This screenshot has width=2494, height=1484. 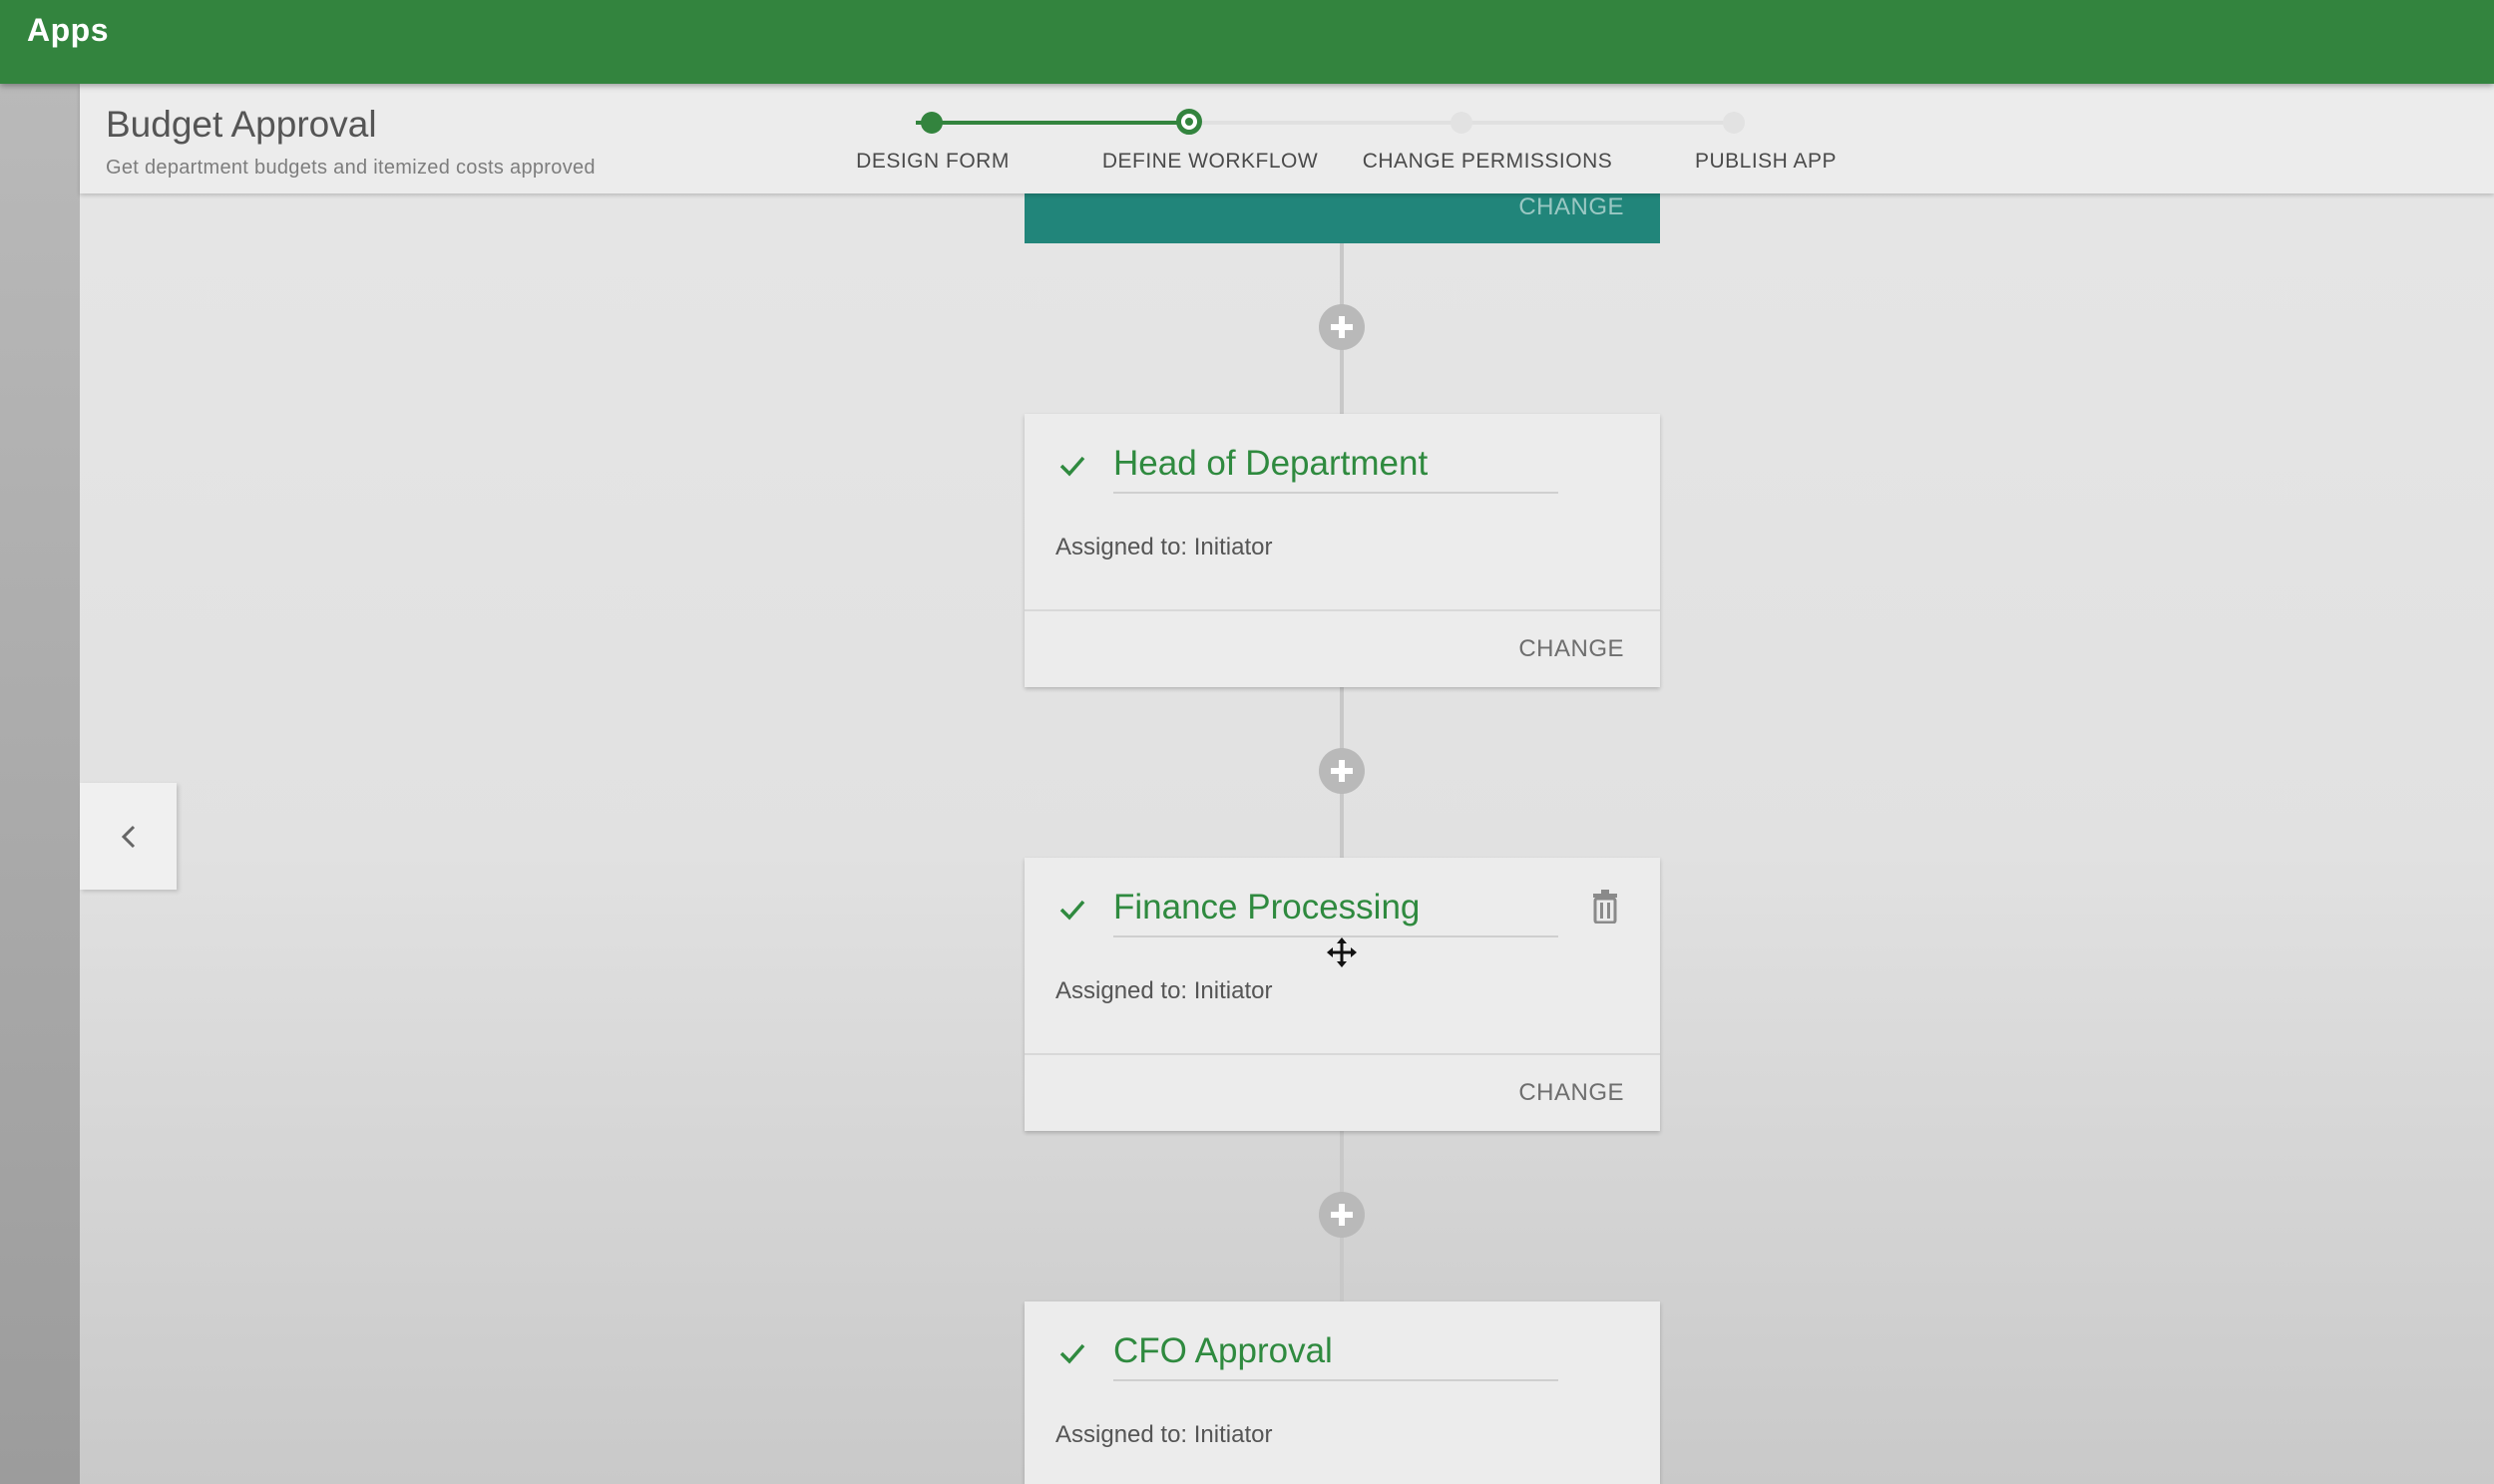 What do you see at coordinates (1488, 162) in the screenshot?
I see `step-label-change-permissions: CHANGE PERMISSIONS` at bounding box center [1488, 162].